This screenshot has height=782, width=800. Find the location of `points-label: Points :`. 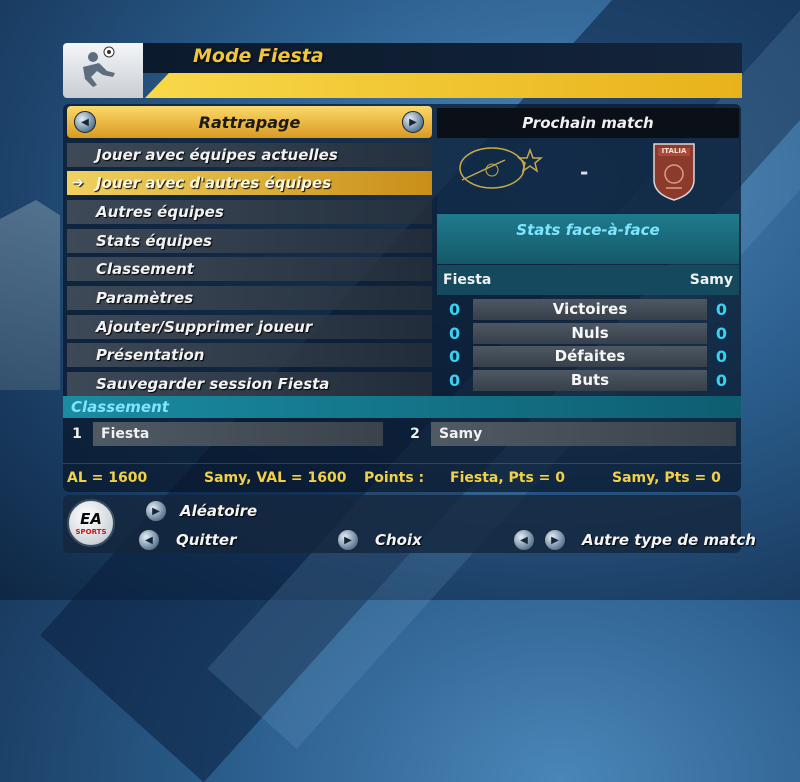

points-label: Points : is located at coordinates (394, 478).